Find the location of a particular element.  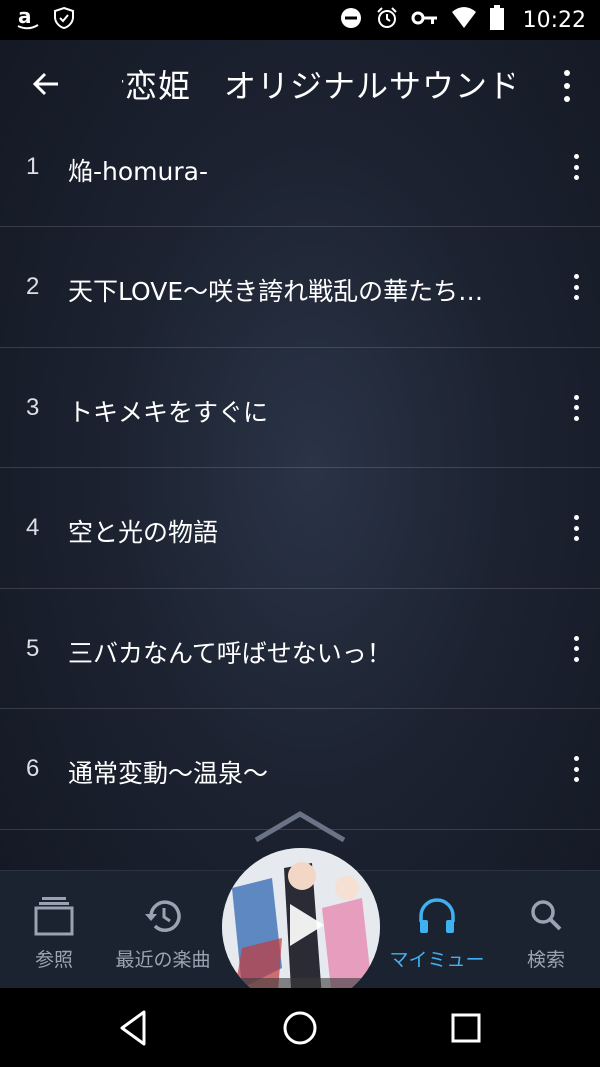

system-navigation-bar is located at coordinates (300, 1027).